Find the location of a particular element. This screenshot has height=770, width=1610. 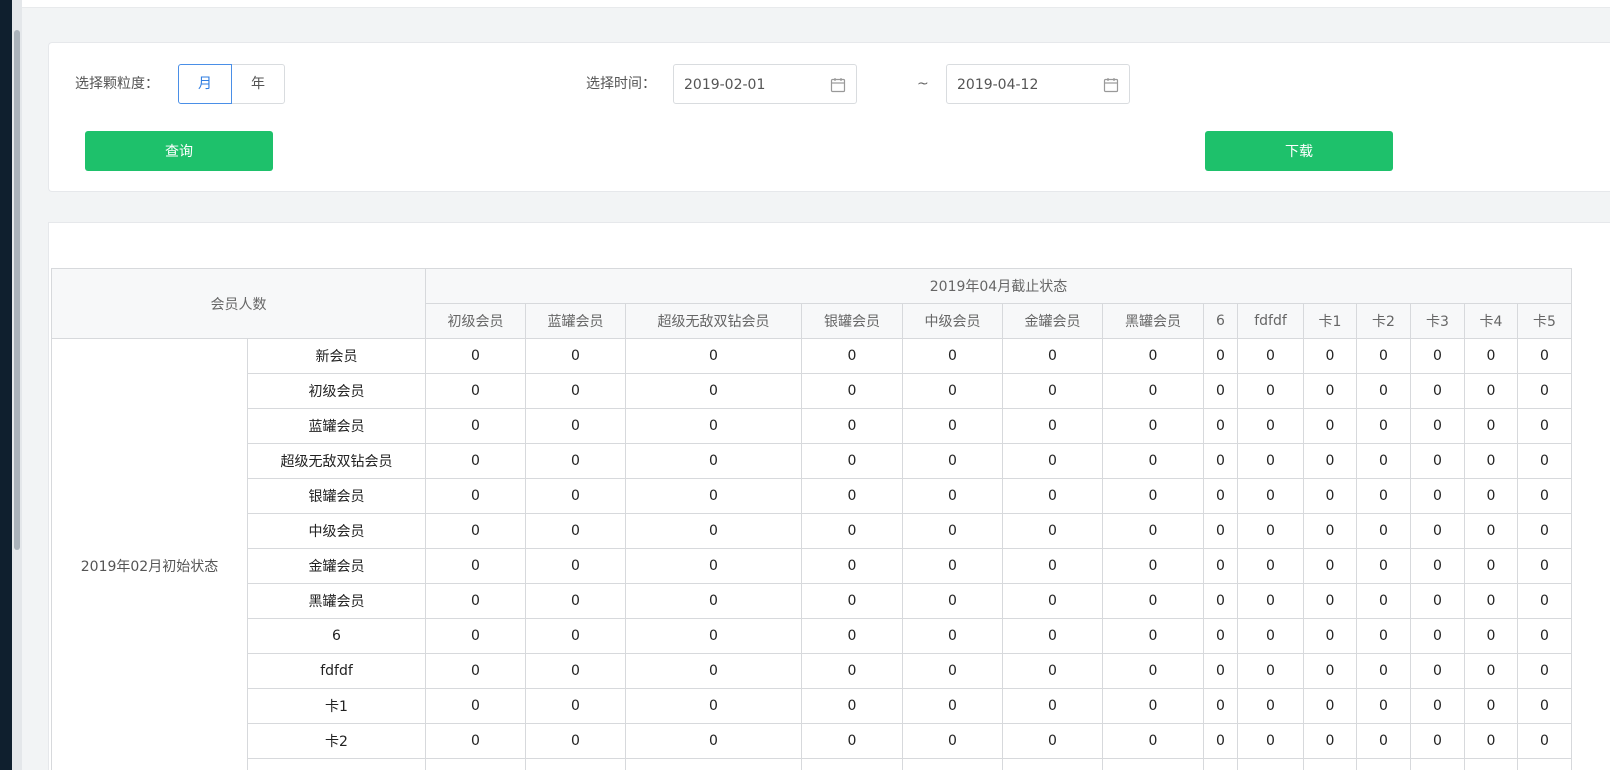

row-label: 新会员 is located at coordinates (336, 356).